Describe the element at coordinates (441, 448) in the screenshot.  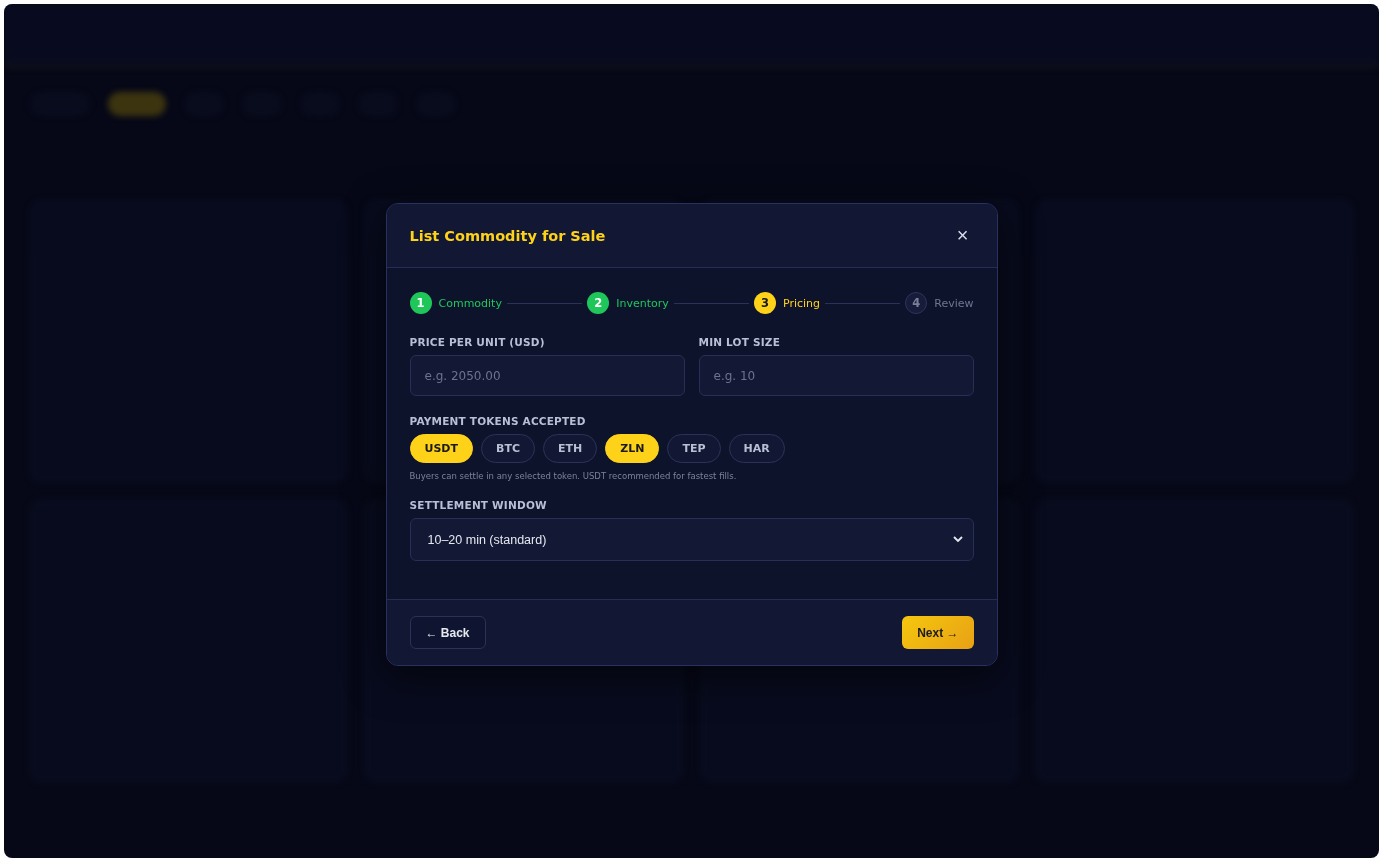
I see `token-chip: USDT` at that location.